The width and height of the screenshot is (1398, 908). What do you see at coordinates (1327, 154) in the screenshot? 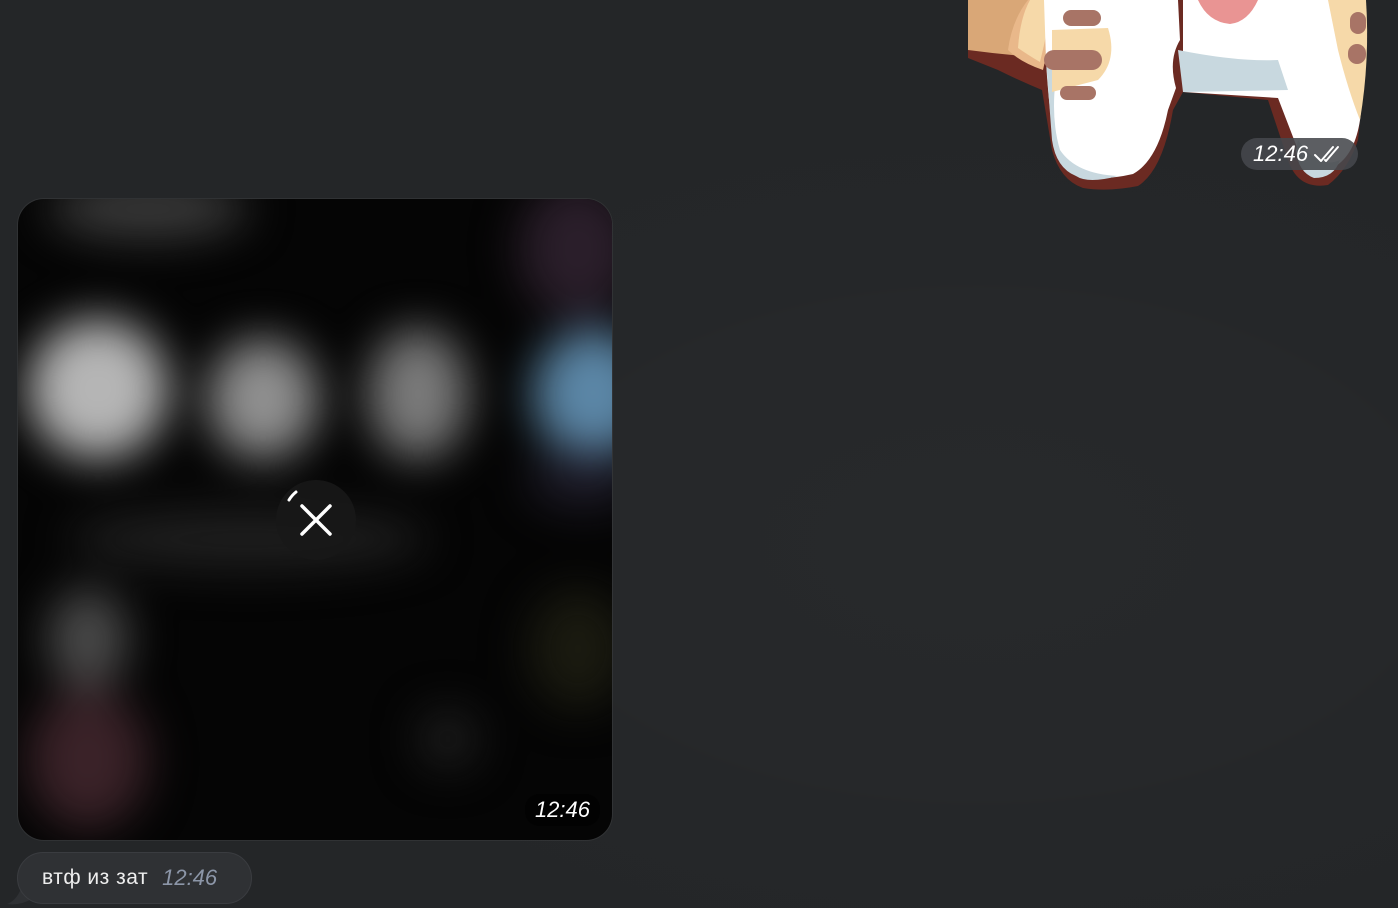
I see `double-check-icon` at bounding box center [1327, 154].